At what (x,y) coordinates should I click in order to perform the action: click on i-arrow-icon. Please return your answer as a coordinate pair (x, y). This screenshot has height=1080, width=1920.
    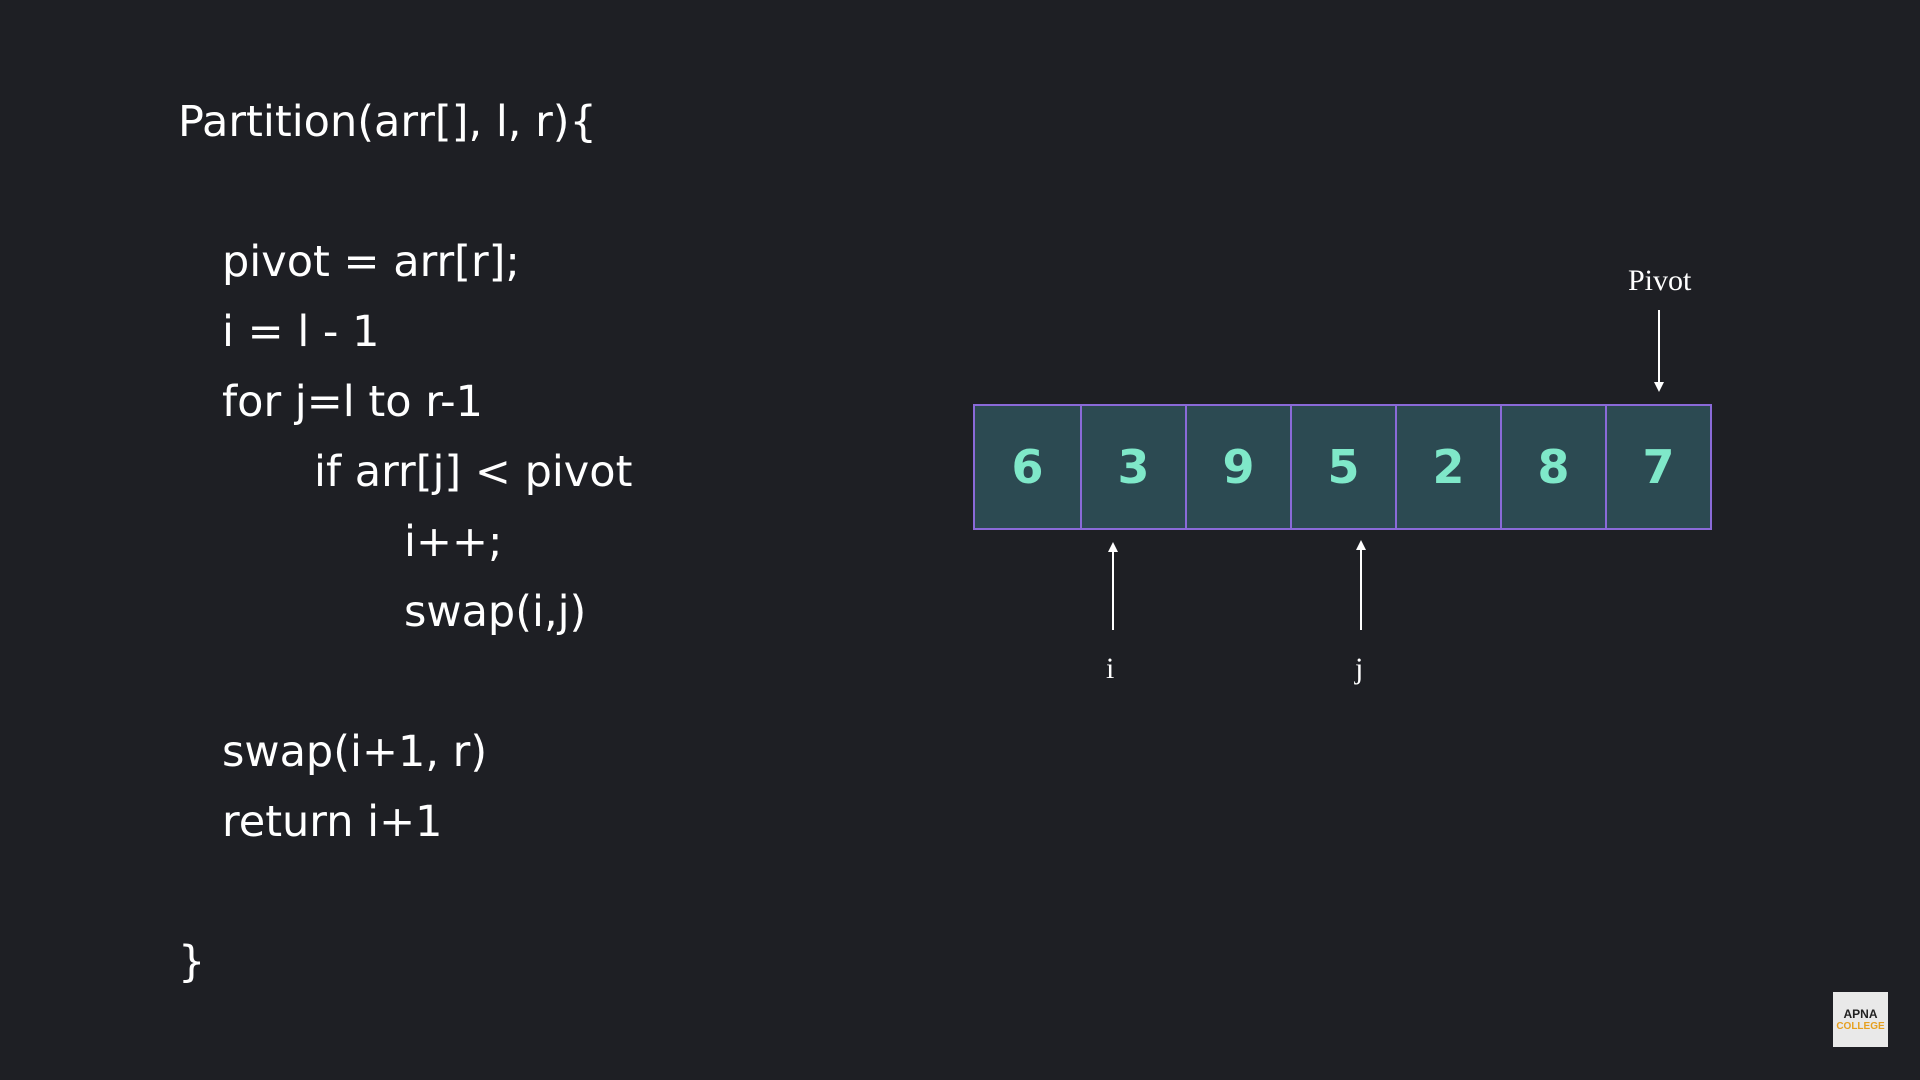
    Looking at the image, I should click on (1113, 586).